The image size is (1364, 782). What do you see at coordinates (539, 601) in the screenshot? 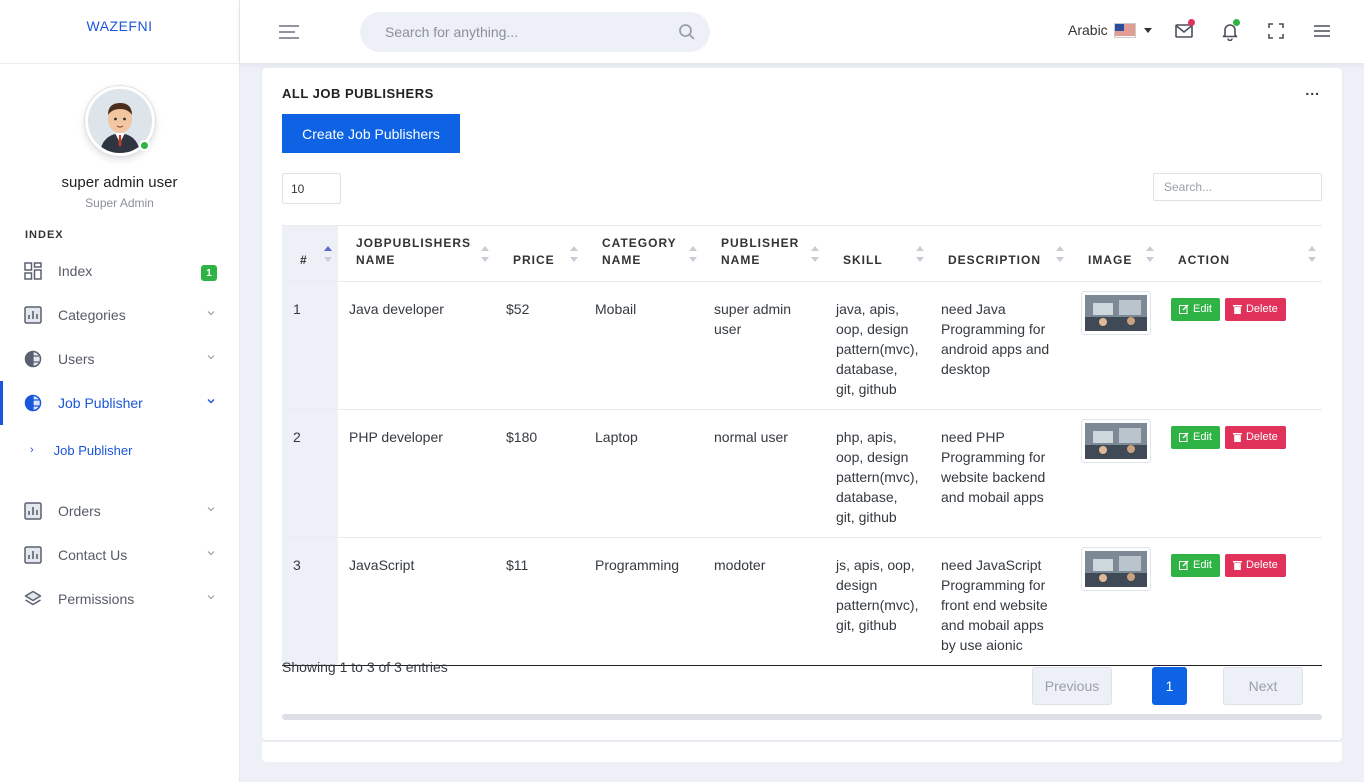
I see `cell-price: $11` at bounding box center [539, 601].